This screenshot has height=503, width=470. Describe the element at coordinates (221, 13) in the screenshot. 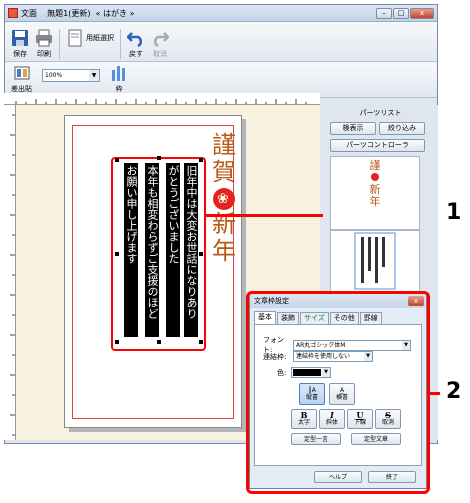

I see `title-bar: 文面 無題1(更新) « はがき » – □ x` at that location.